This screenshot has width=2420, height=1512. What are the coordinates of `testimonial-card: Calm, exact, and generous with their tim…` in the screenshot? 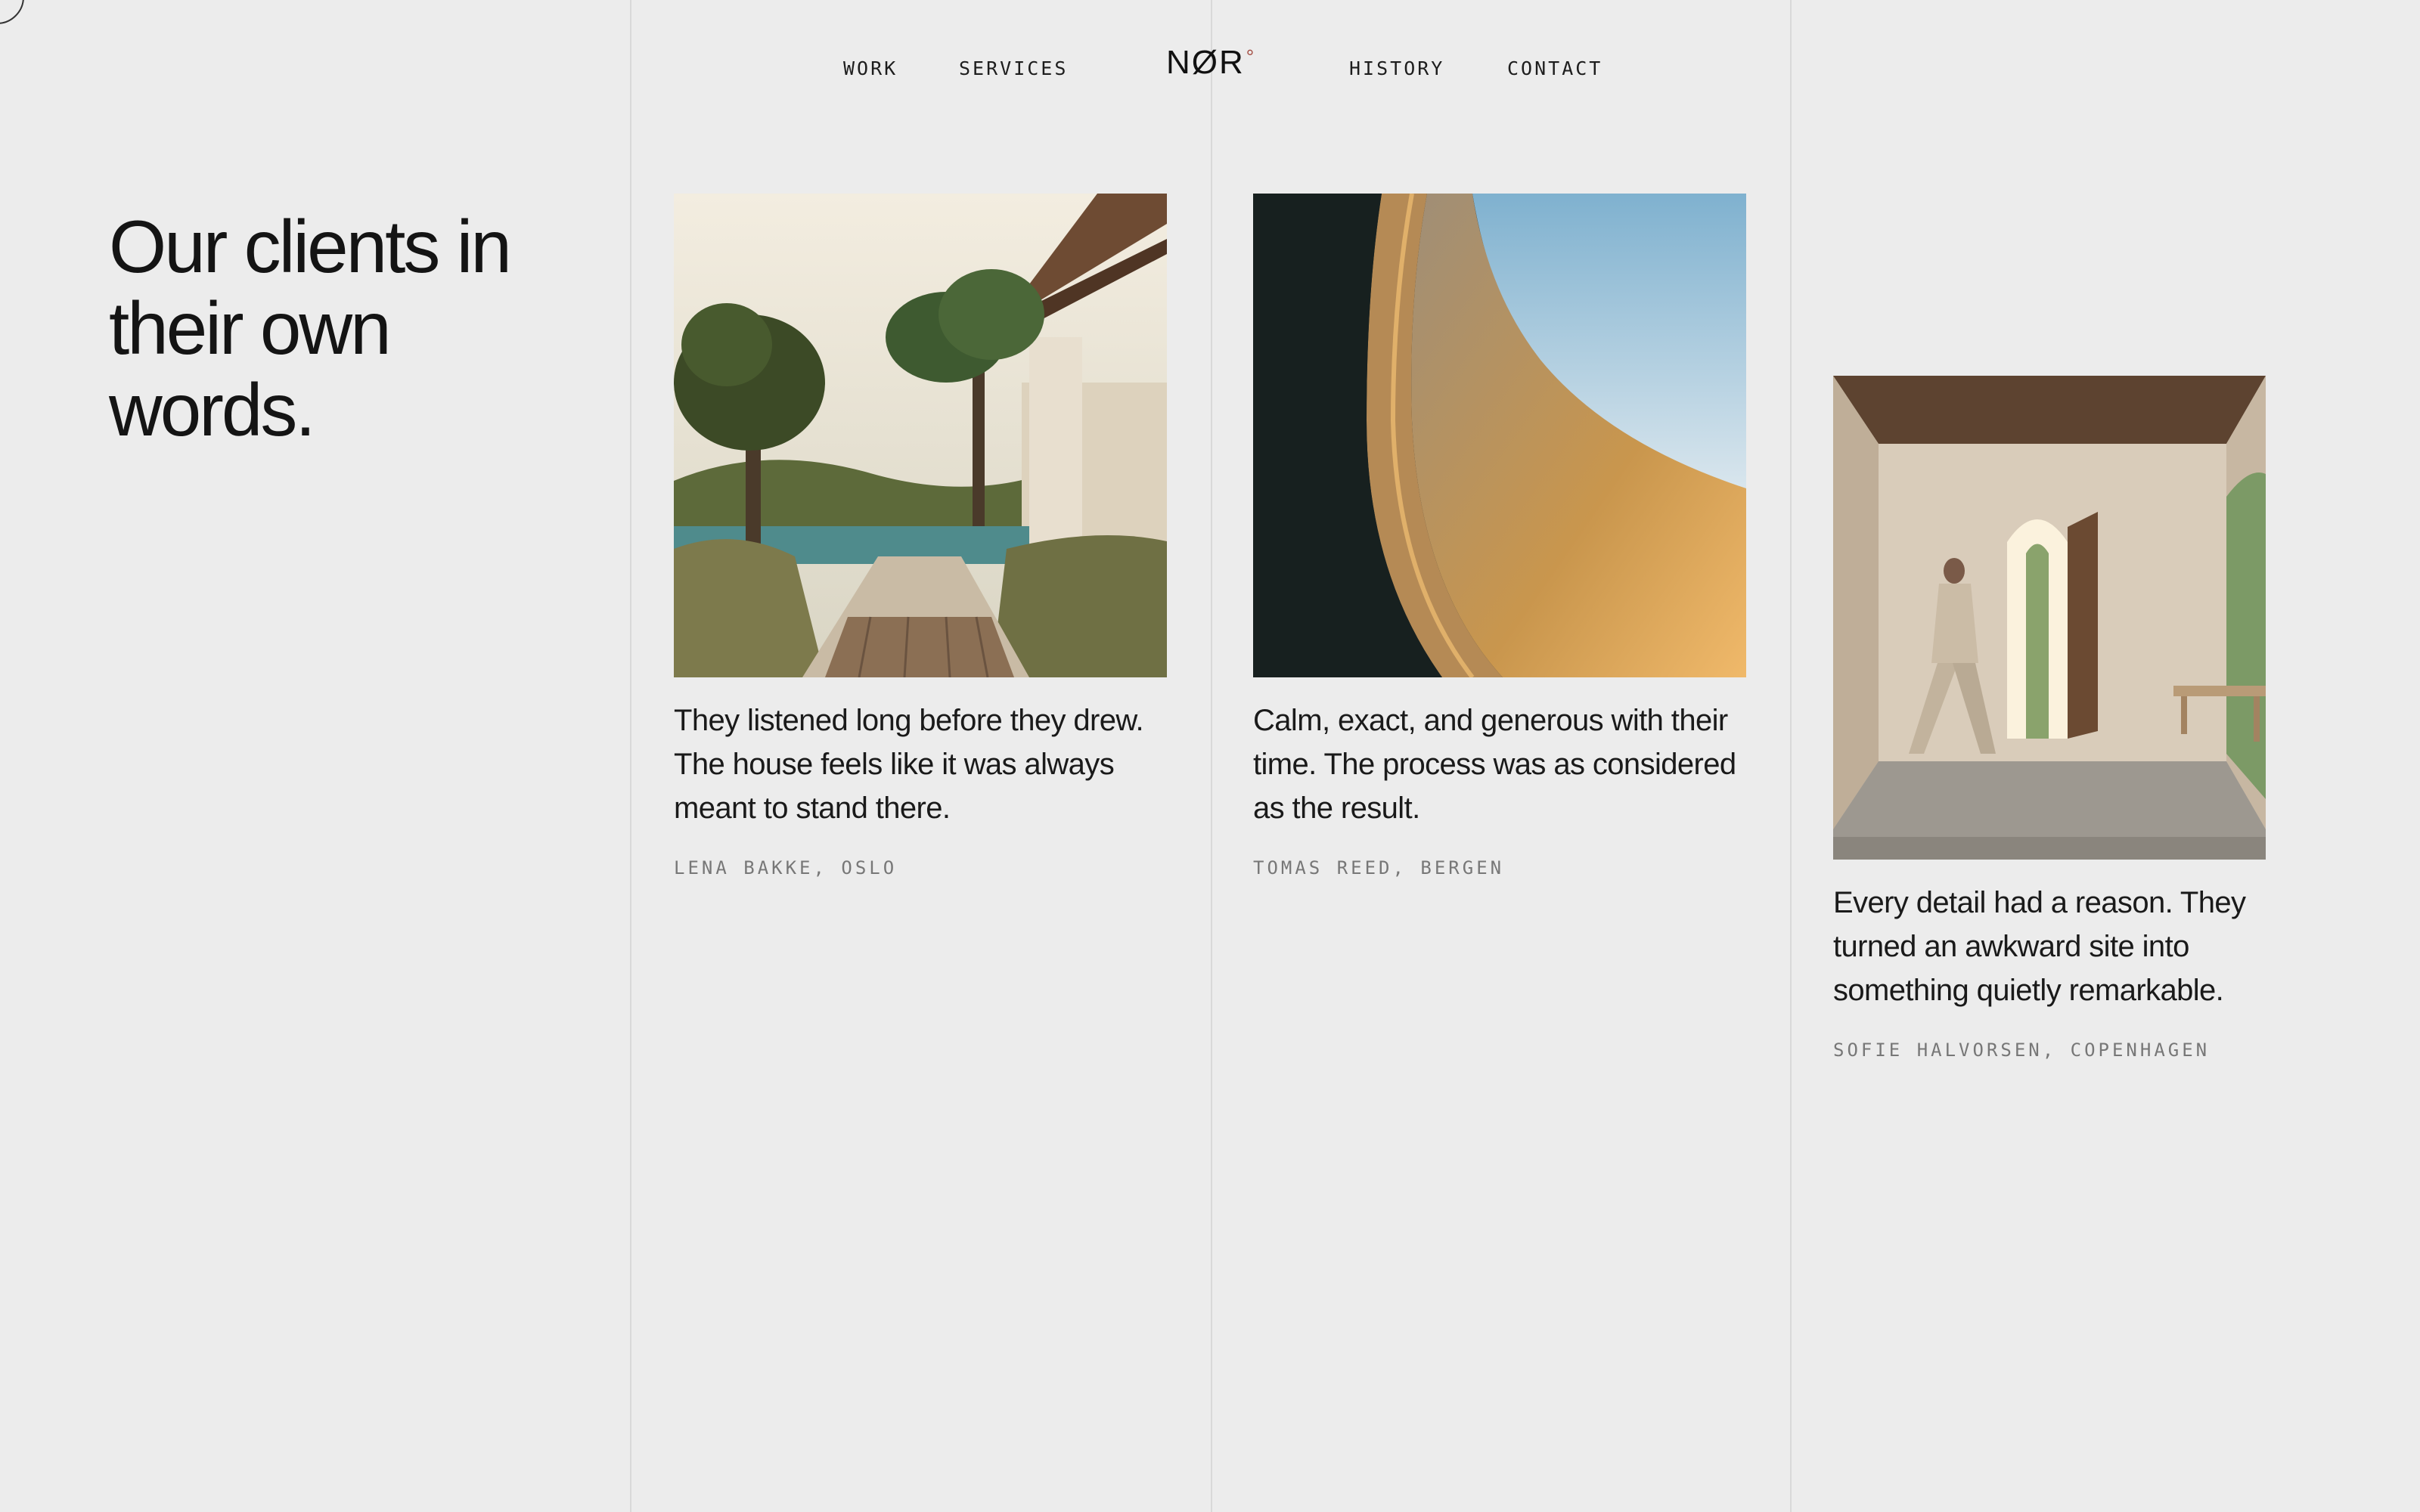 It's located at (1499, 536).